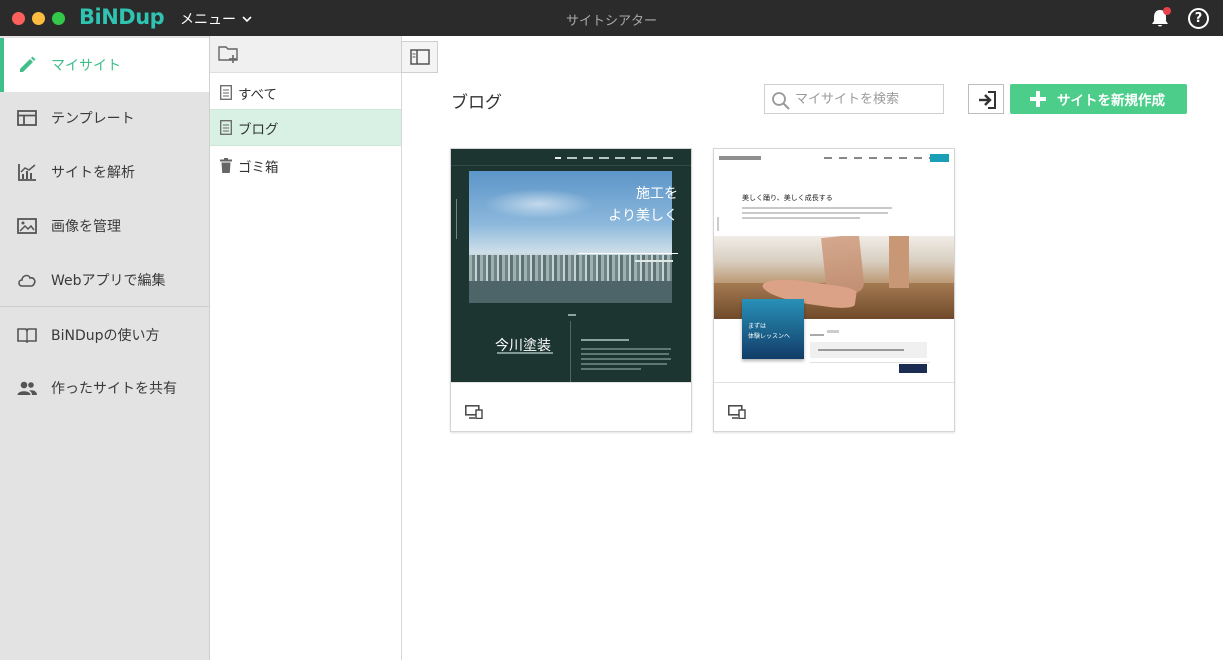 Image resolution: width=1223 pixels, height=660 pixels. I want to click on sidebar-item-label: マイサイト, so click(86, 66).